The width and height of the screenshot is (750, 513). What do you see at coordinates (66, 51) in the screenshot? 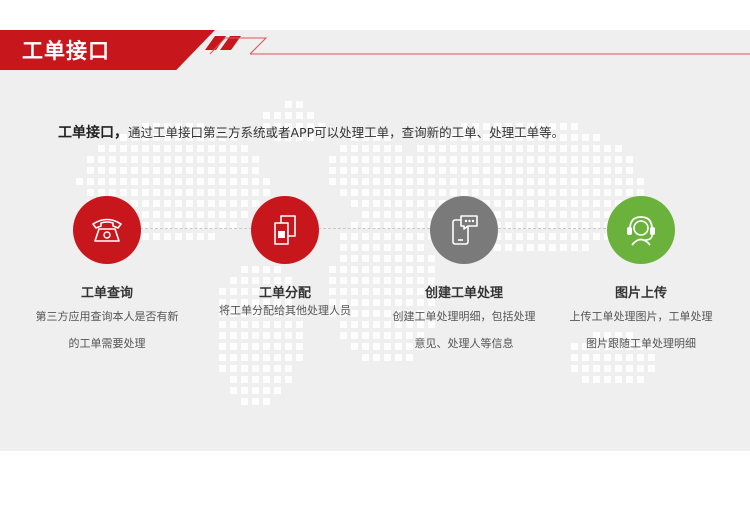
I see `page-title: 工单接口` at bounding box center [66, 51].